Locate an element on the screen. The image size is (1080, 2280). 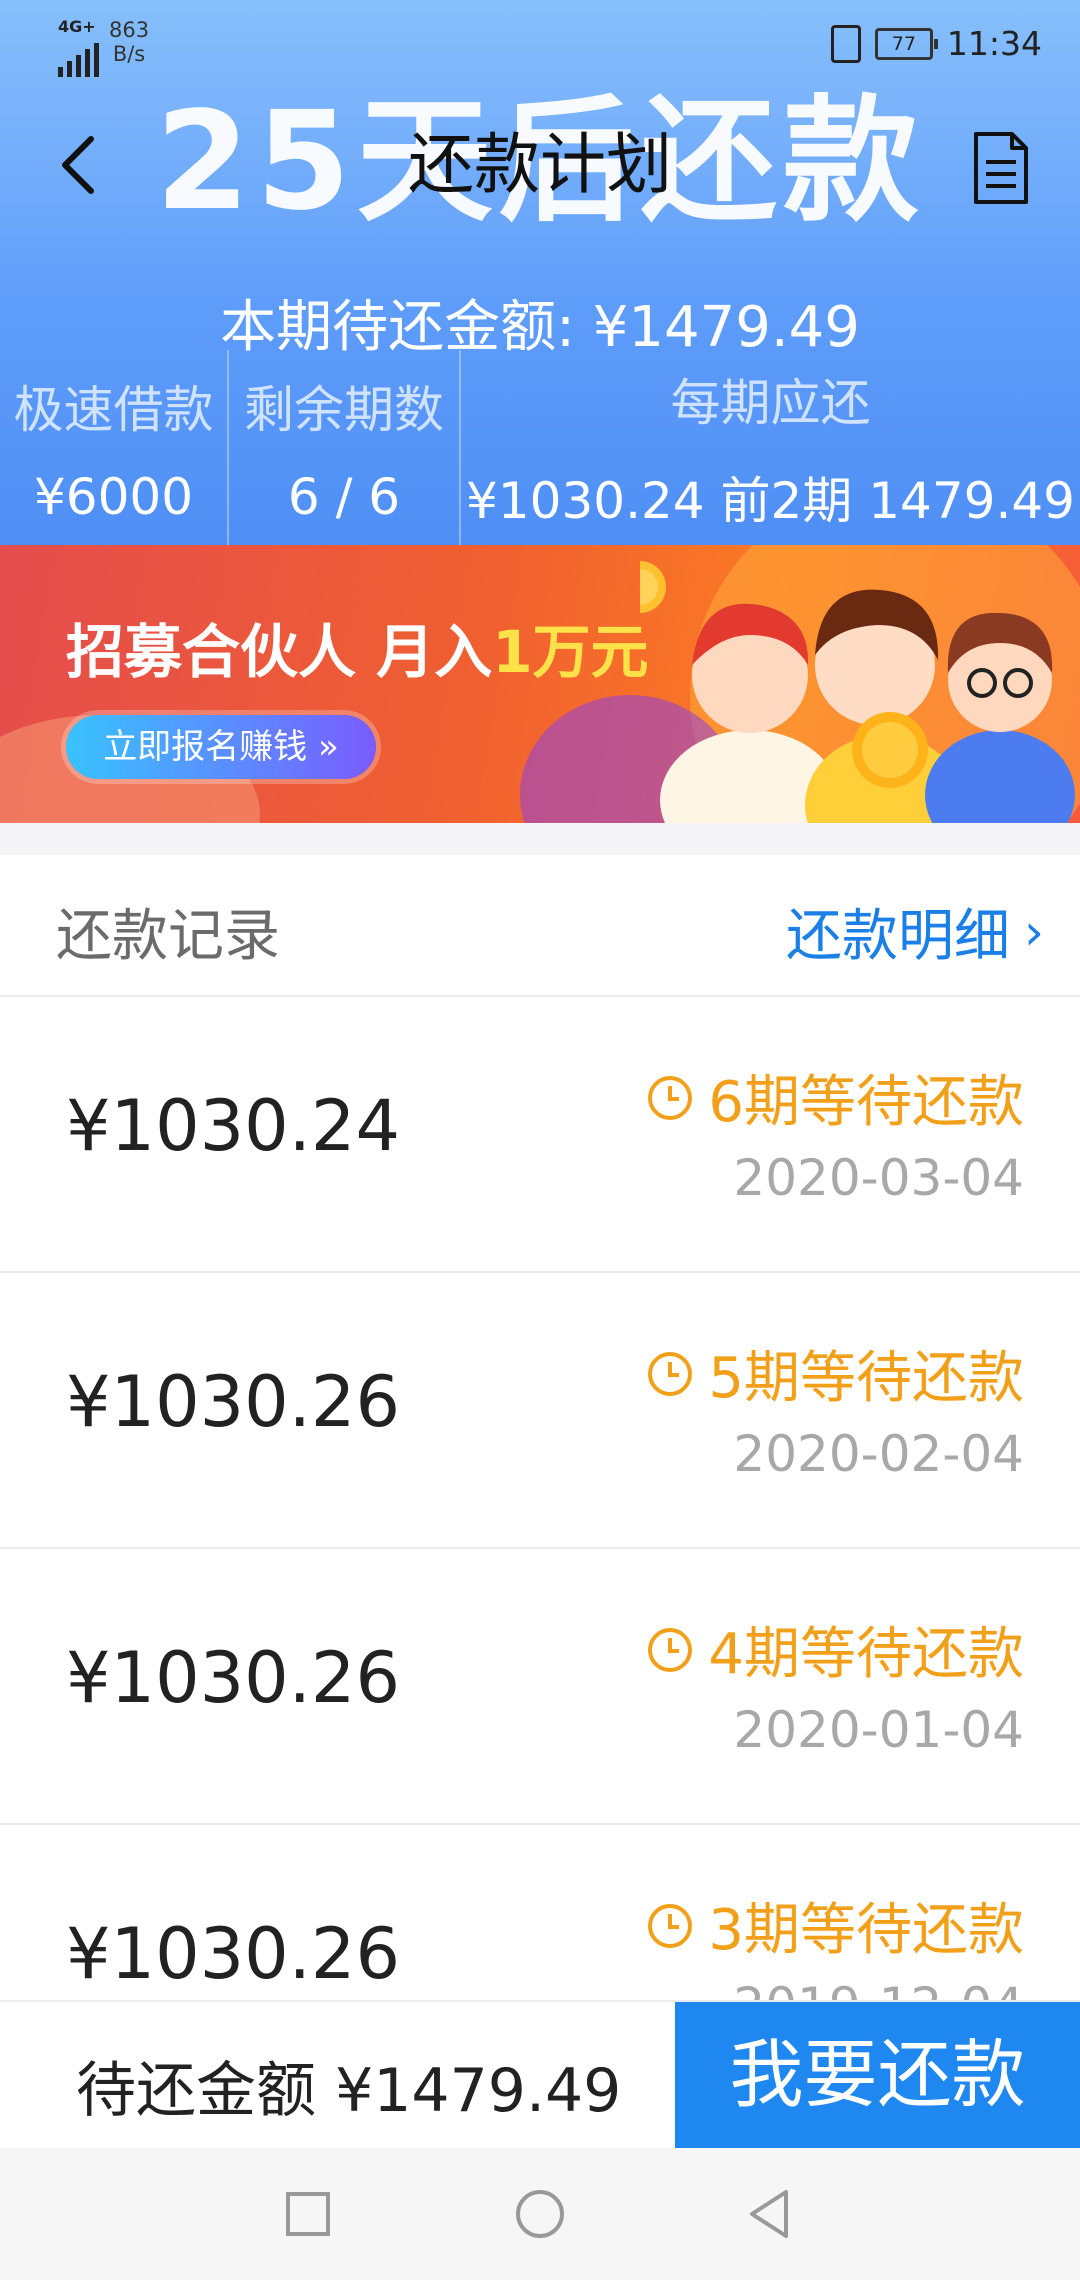
signal-icon is located at coordinates (78, 58).